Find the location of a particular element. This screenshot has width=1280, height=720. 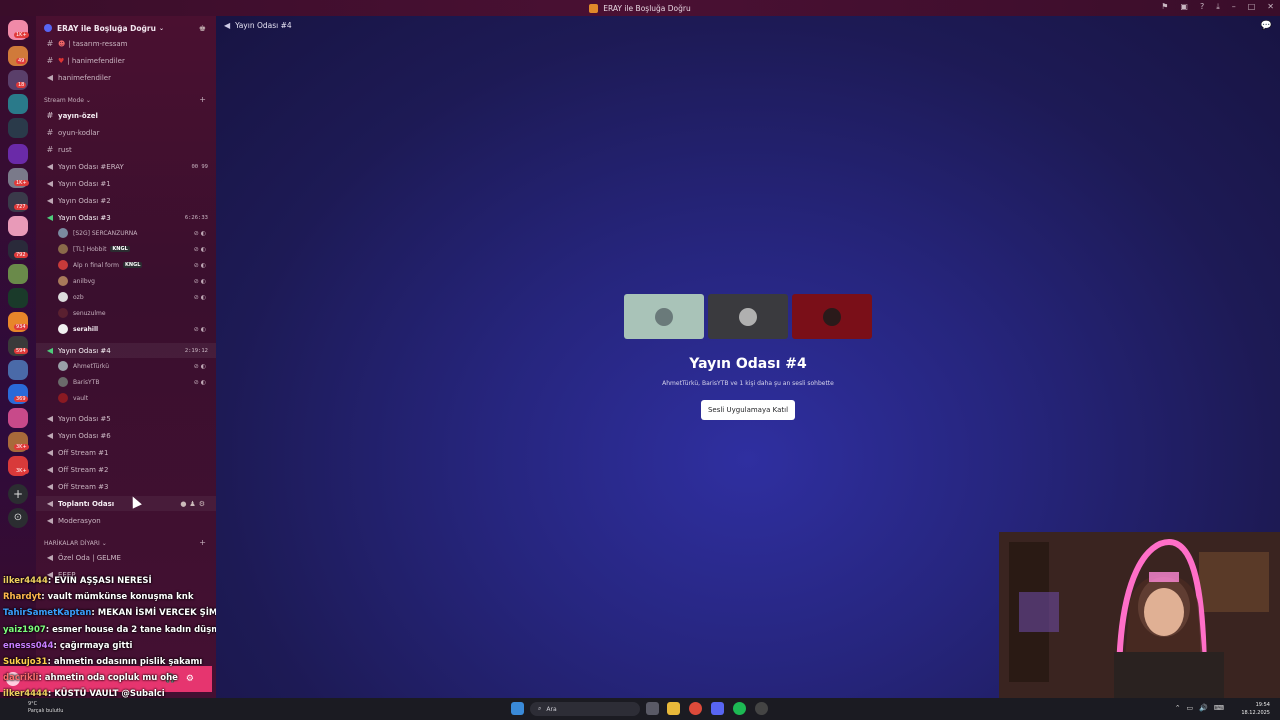

channel-actions-icon: ●♟⚙ is located at coordinates (194, 504).